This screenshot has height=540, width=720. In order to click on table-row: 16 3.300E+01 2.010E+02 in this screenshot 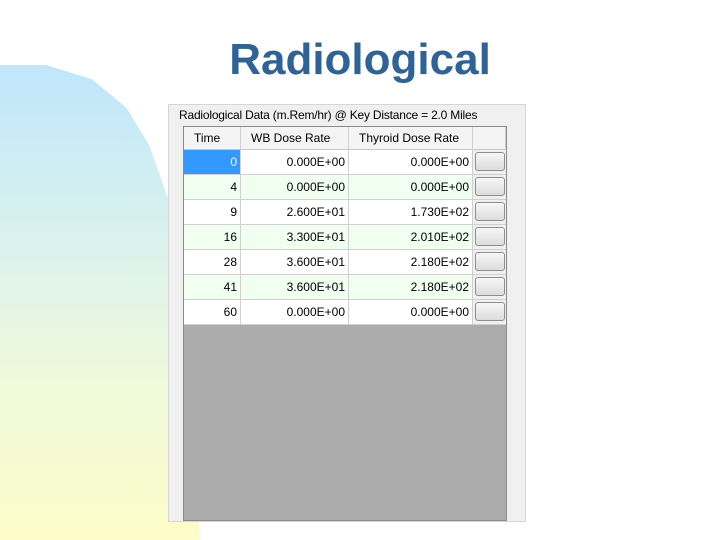, I will do `click(345, 237)`.